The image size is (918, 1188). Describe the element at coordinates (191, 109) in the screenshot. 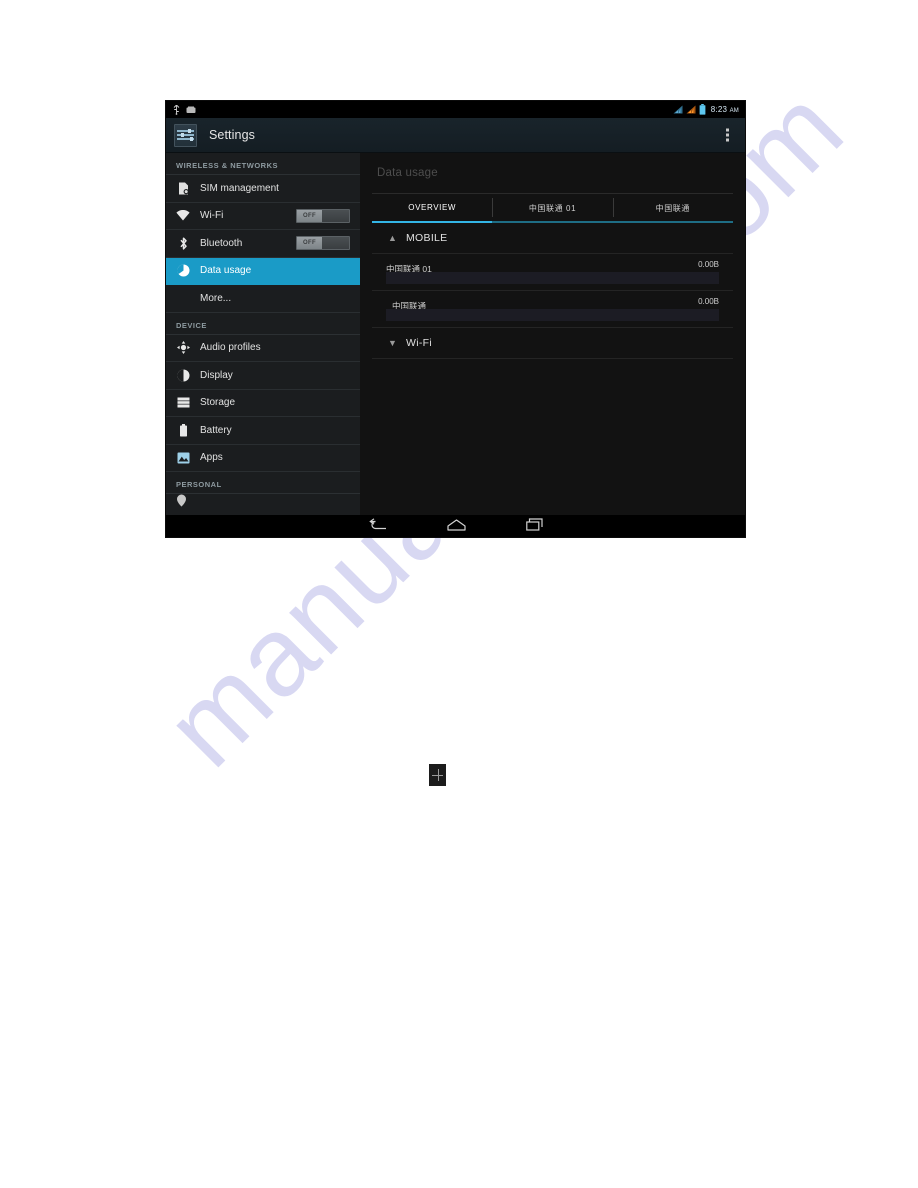

I see `sd-card-icon` at that location.